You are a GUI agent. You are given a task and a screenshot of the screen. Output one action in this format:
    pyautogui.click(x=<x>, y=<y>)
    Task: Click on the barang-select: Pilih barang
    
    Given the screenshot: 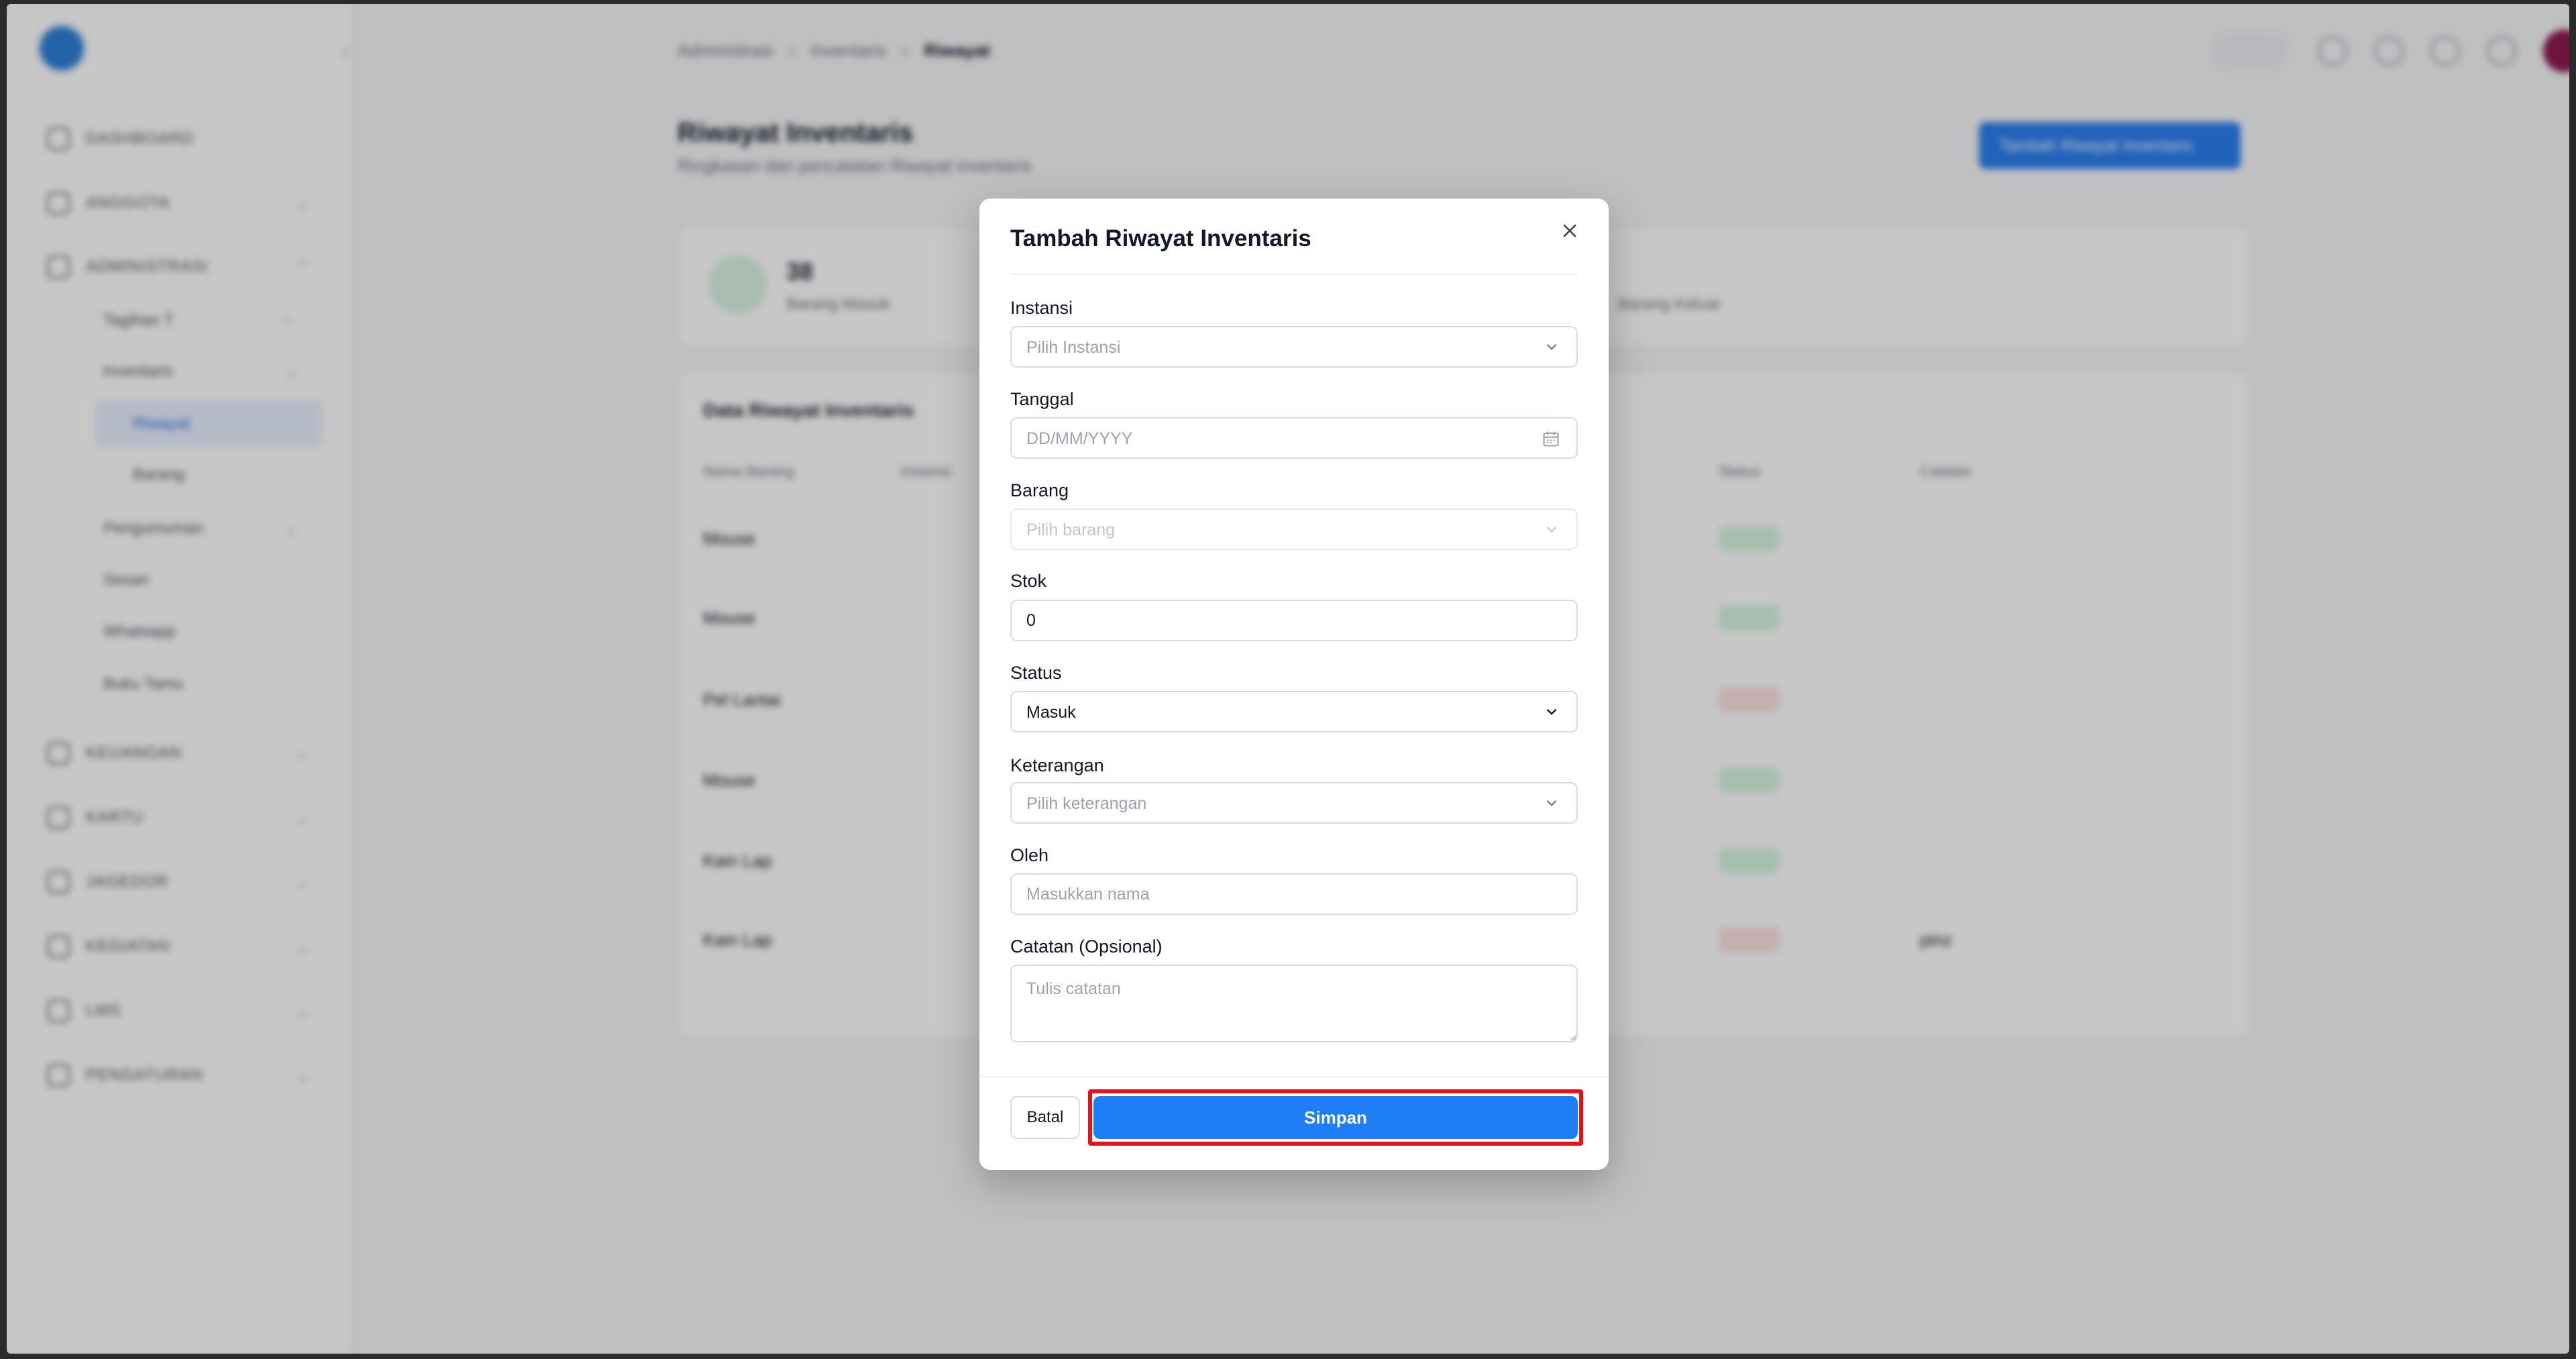 What is the action you would take?
    pyautogui.click(x=1294, y=529)
    